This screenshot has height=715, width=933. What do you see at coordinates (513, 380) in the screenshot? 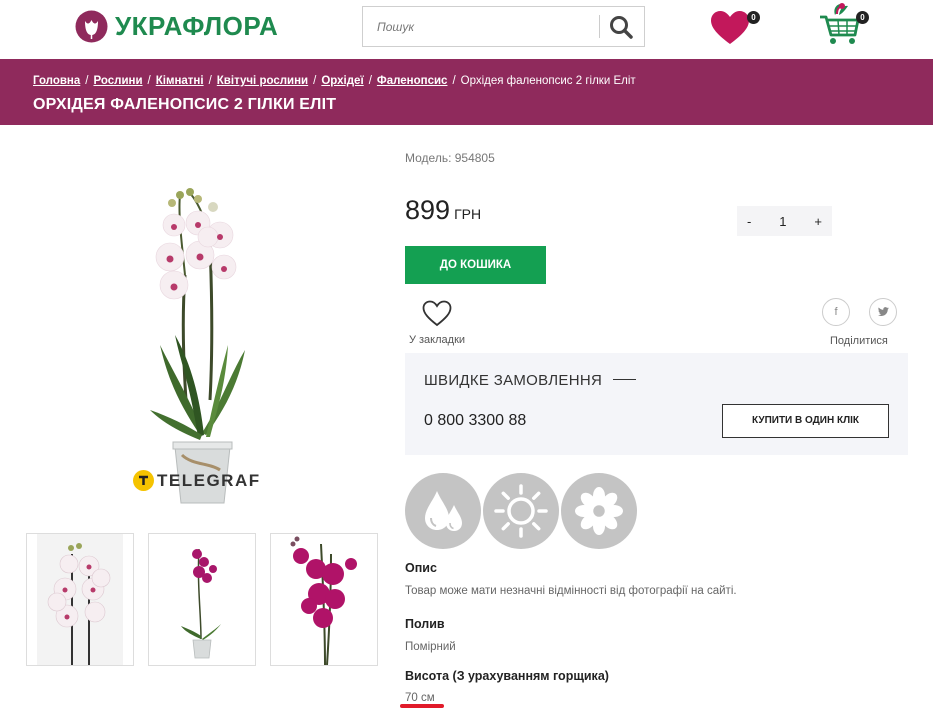
I see `quick-order-title: ШВИДКЕ ЗАМОВЛЕННЯ` at bounding box center [513, 380].